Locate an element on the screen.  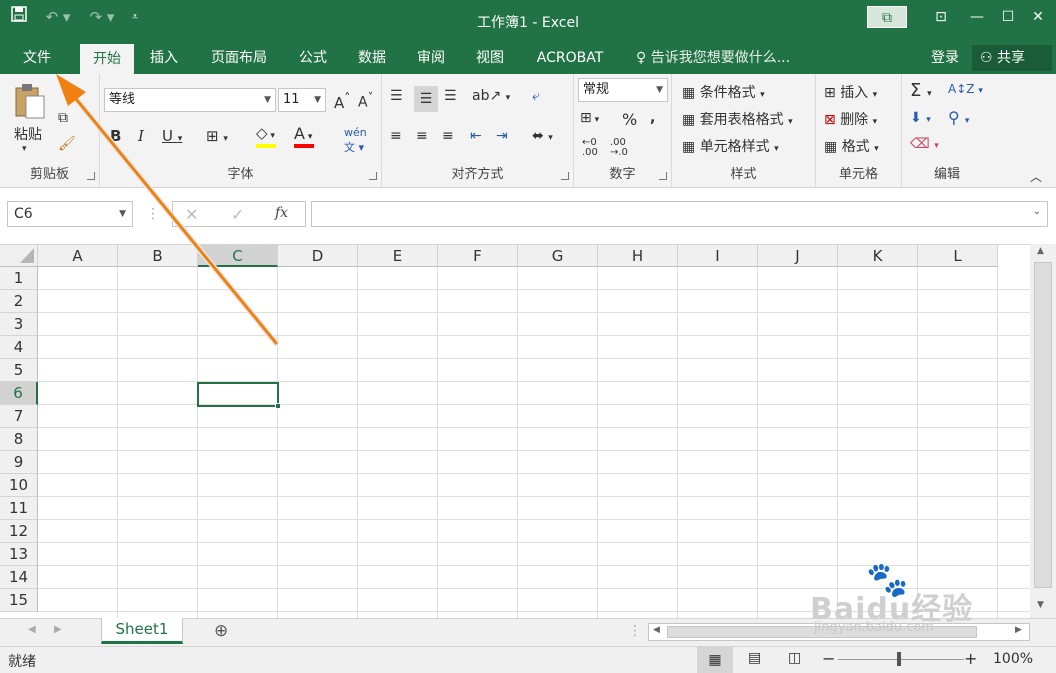
cancel-icon: ✕ is located at coordinates (191, 214).